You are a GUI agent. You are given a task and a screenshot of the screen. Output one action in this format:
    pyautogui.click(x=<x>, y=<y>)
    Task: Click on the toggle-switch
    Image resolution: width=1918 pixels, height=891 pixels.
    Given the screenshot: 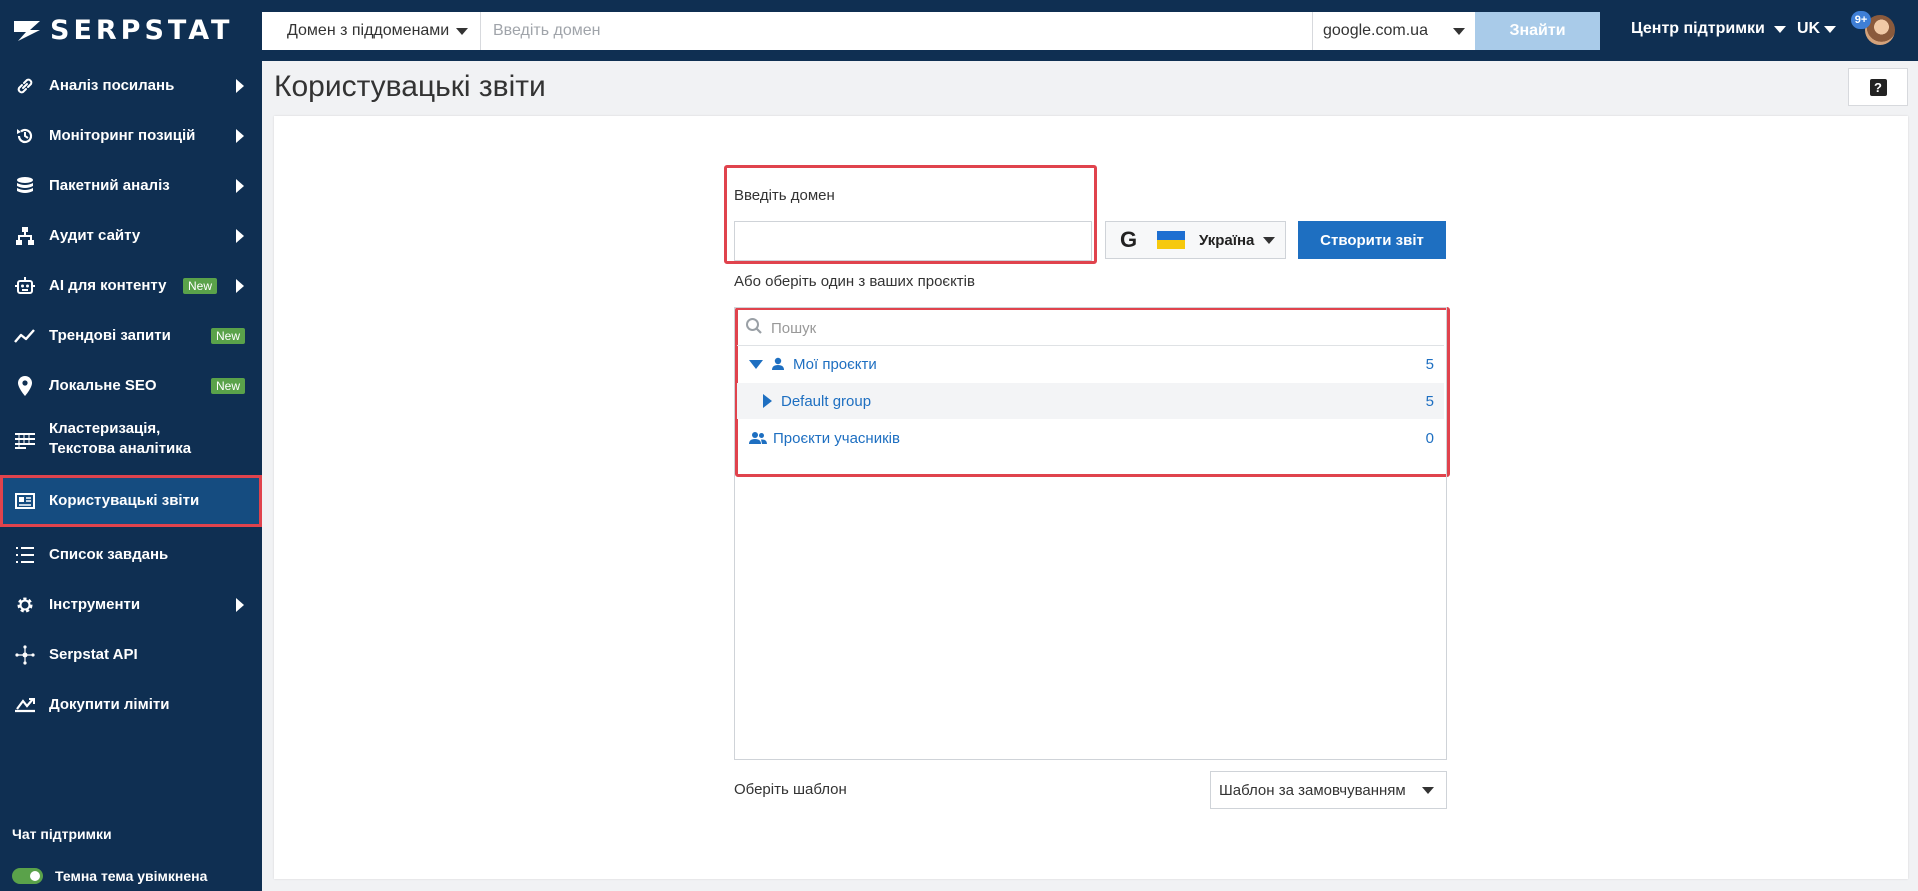 What is the action you would take?
    pyautogui.click(x=27, y=876)
    